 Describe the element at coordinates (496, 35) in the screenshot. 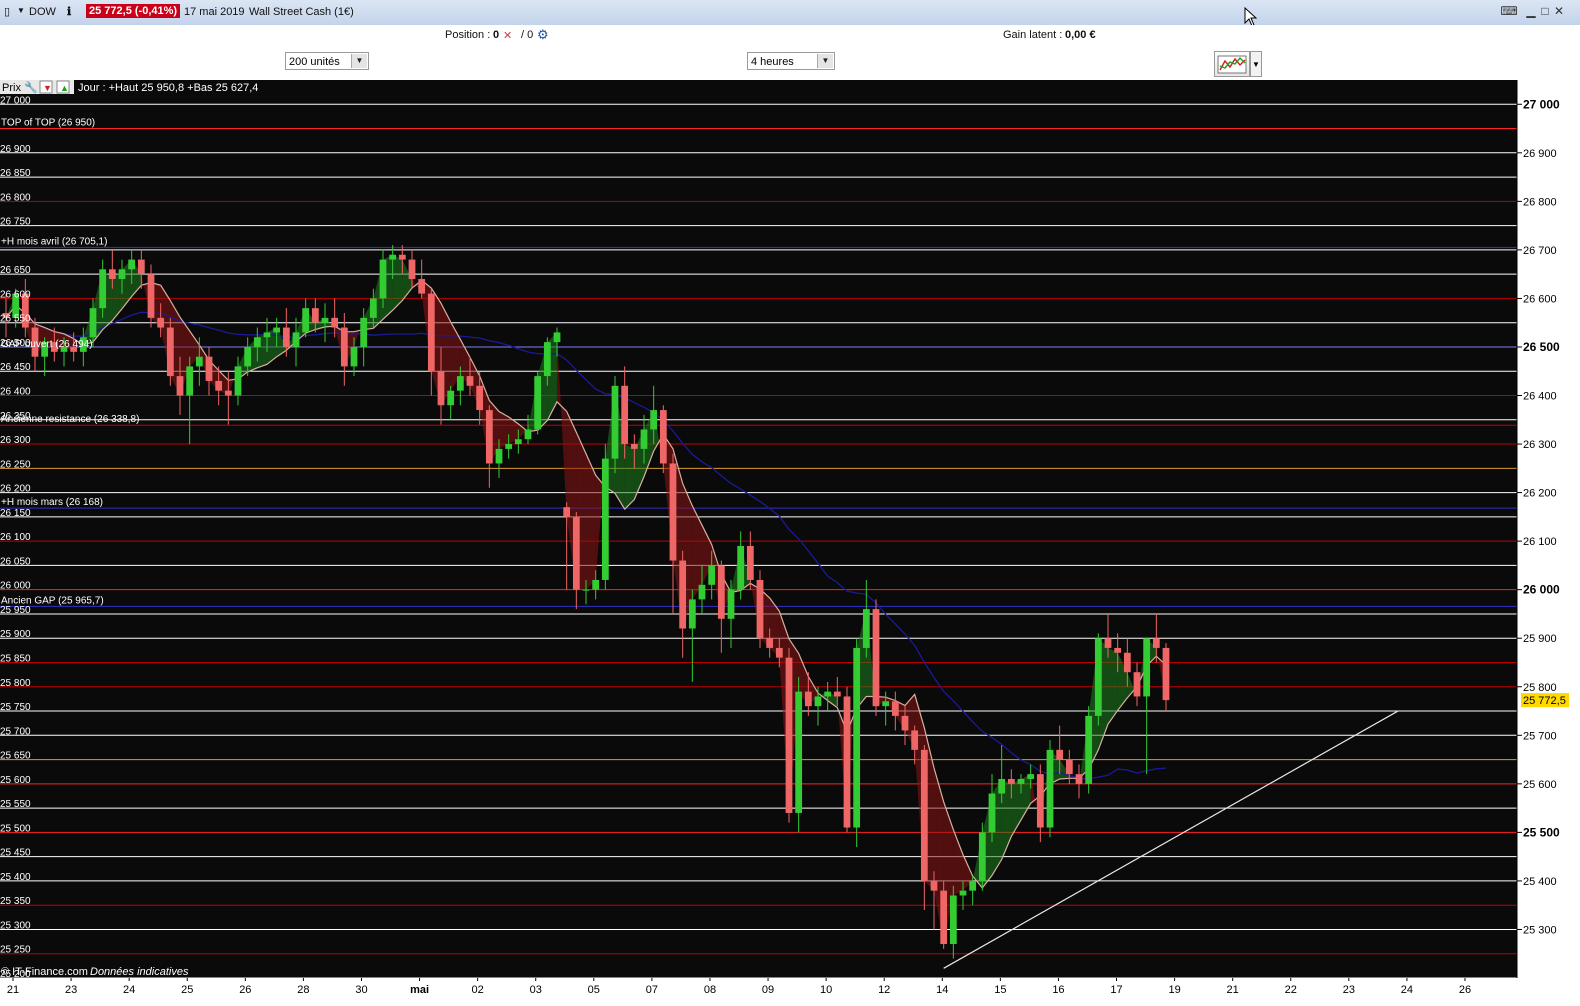

I see `position-value: 0` at that location.